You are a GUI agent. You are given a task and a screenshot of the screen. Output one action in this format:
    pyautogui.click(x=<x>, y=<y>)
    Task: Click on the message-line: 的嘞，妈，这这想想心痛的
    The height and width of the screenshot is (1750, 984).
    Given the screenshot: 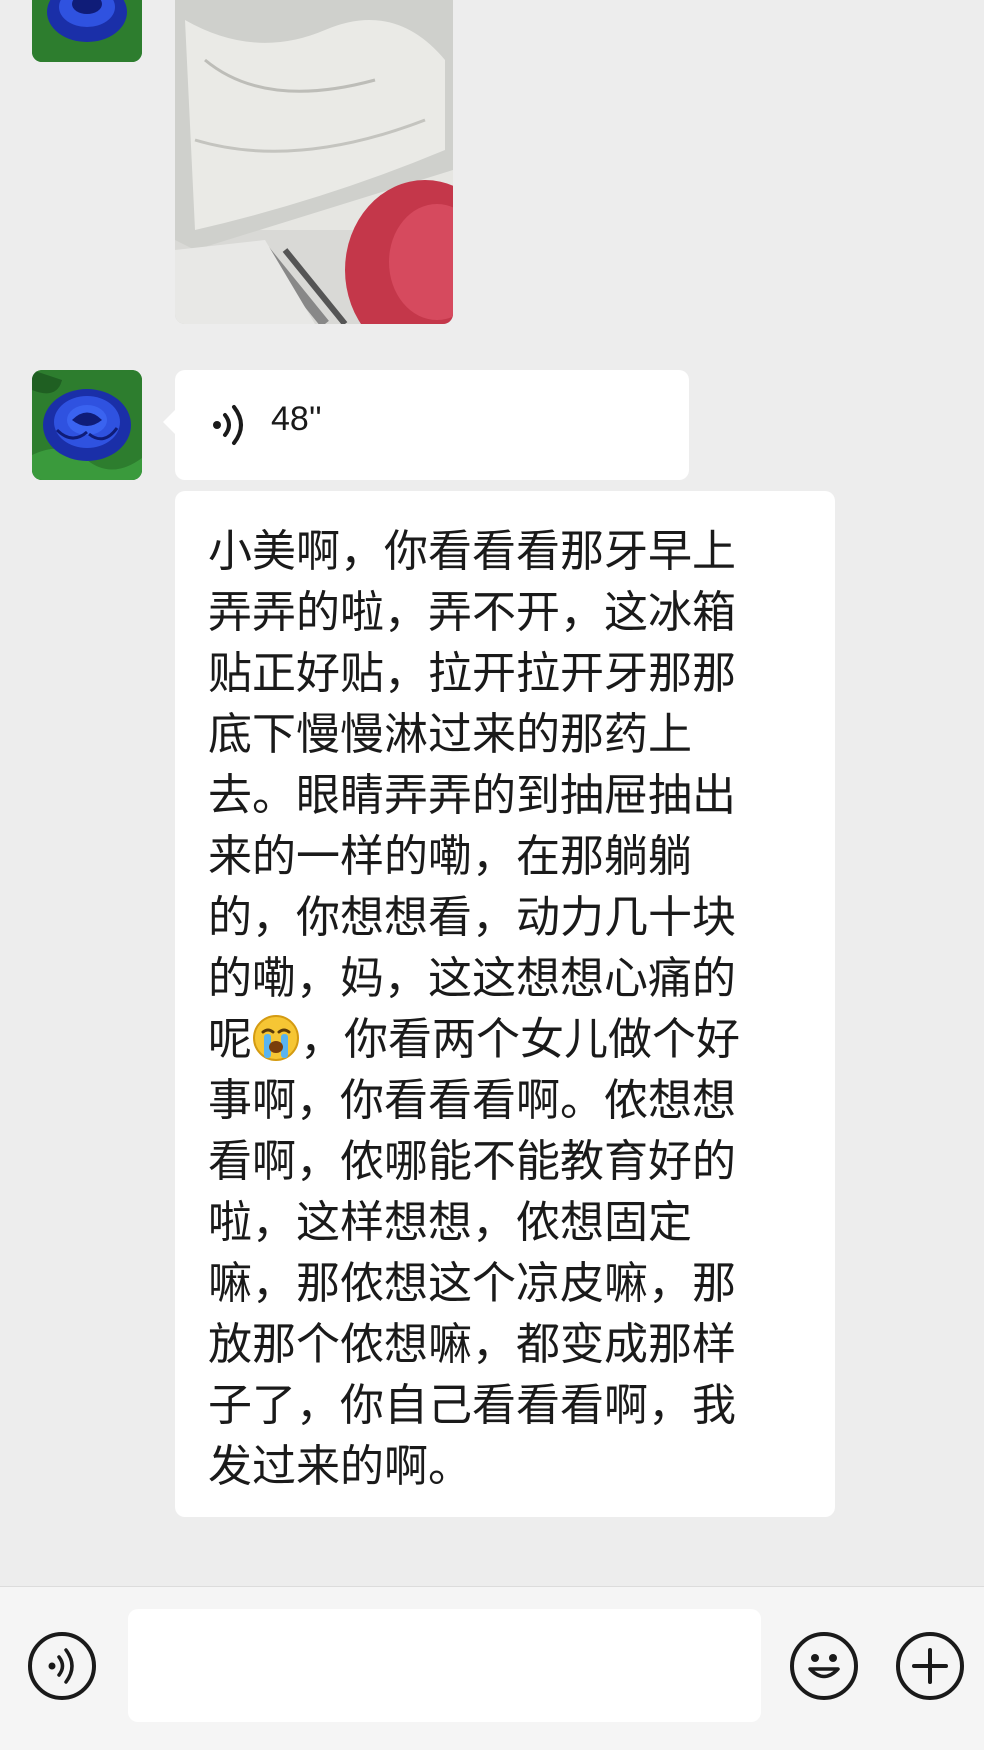 What is the action you would take?
    pyautogui.click(x=472, y=978)
    